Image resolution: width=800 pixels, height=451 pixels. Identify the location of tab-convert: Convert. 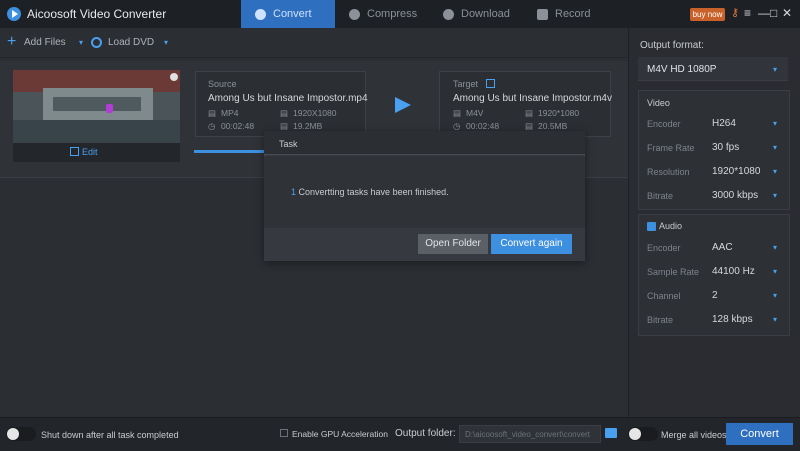
(288, 14).